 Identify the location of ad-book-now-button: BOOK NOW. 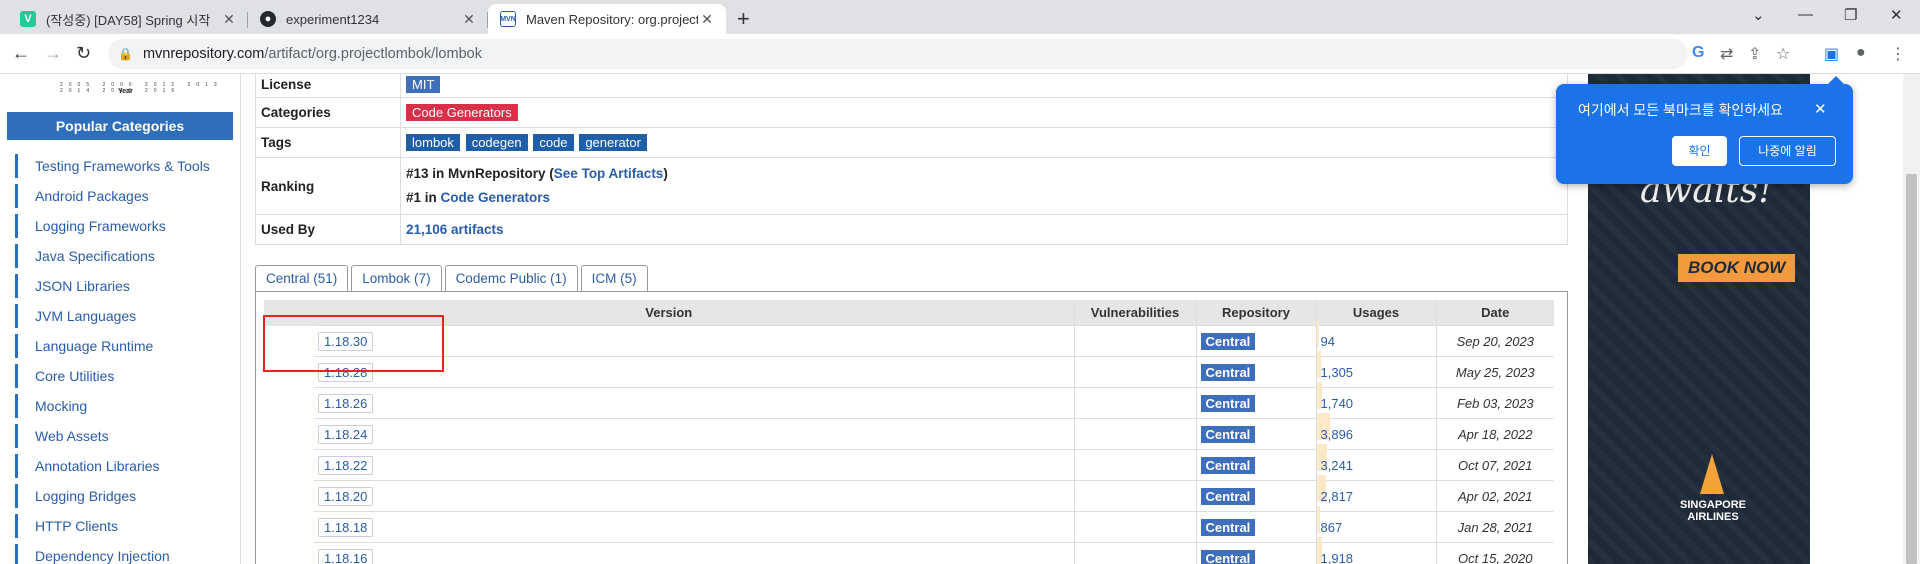
(1737, 268).